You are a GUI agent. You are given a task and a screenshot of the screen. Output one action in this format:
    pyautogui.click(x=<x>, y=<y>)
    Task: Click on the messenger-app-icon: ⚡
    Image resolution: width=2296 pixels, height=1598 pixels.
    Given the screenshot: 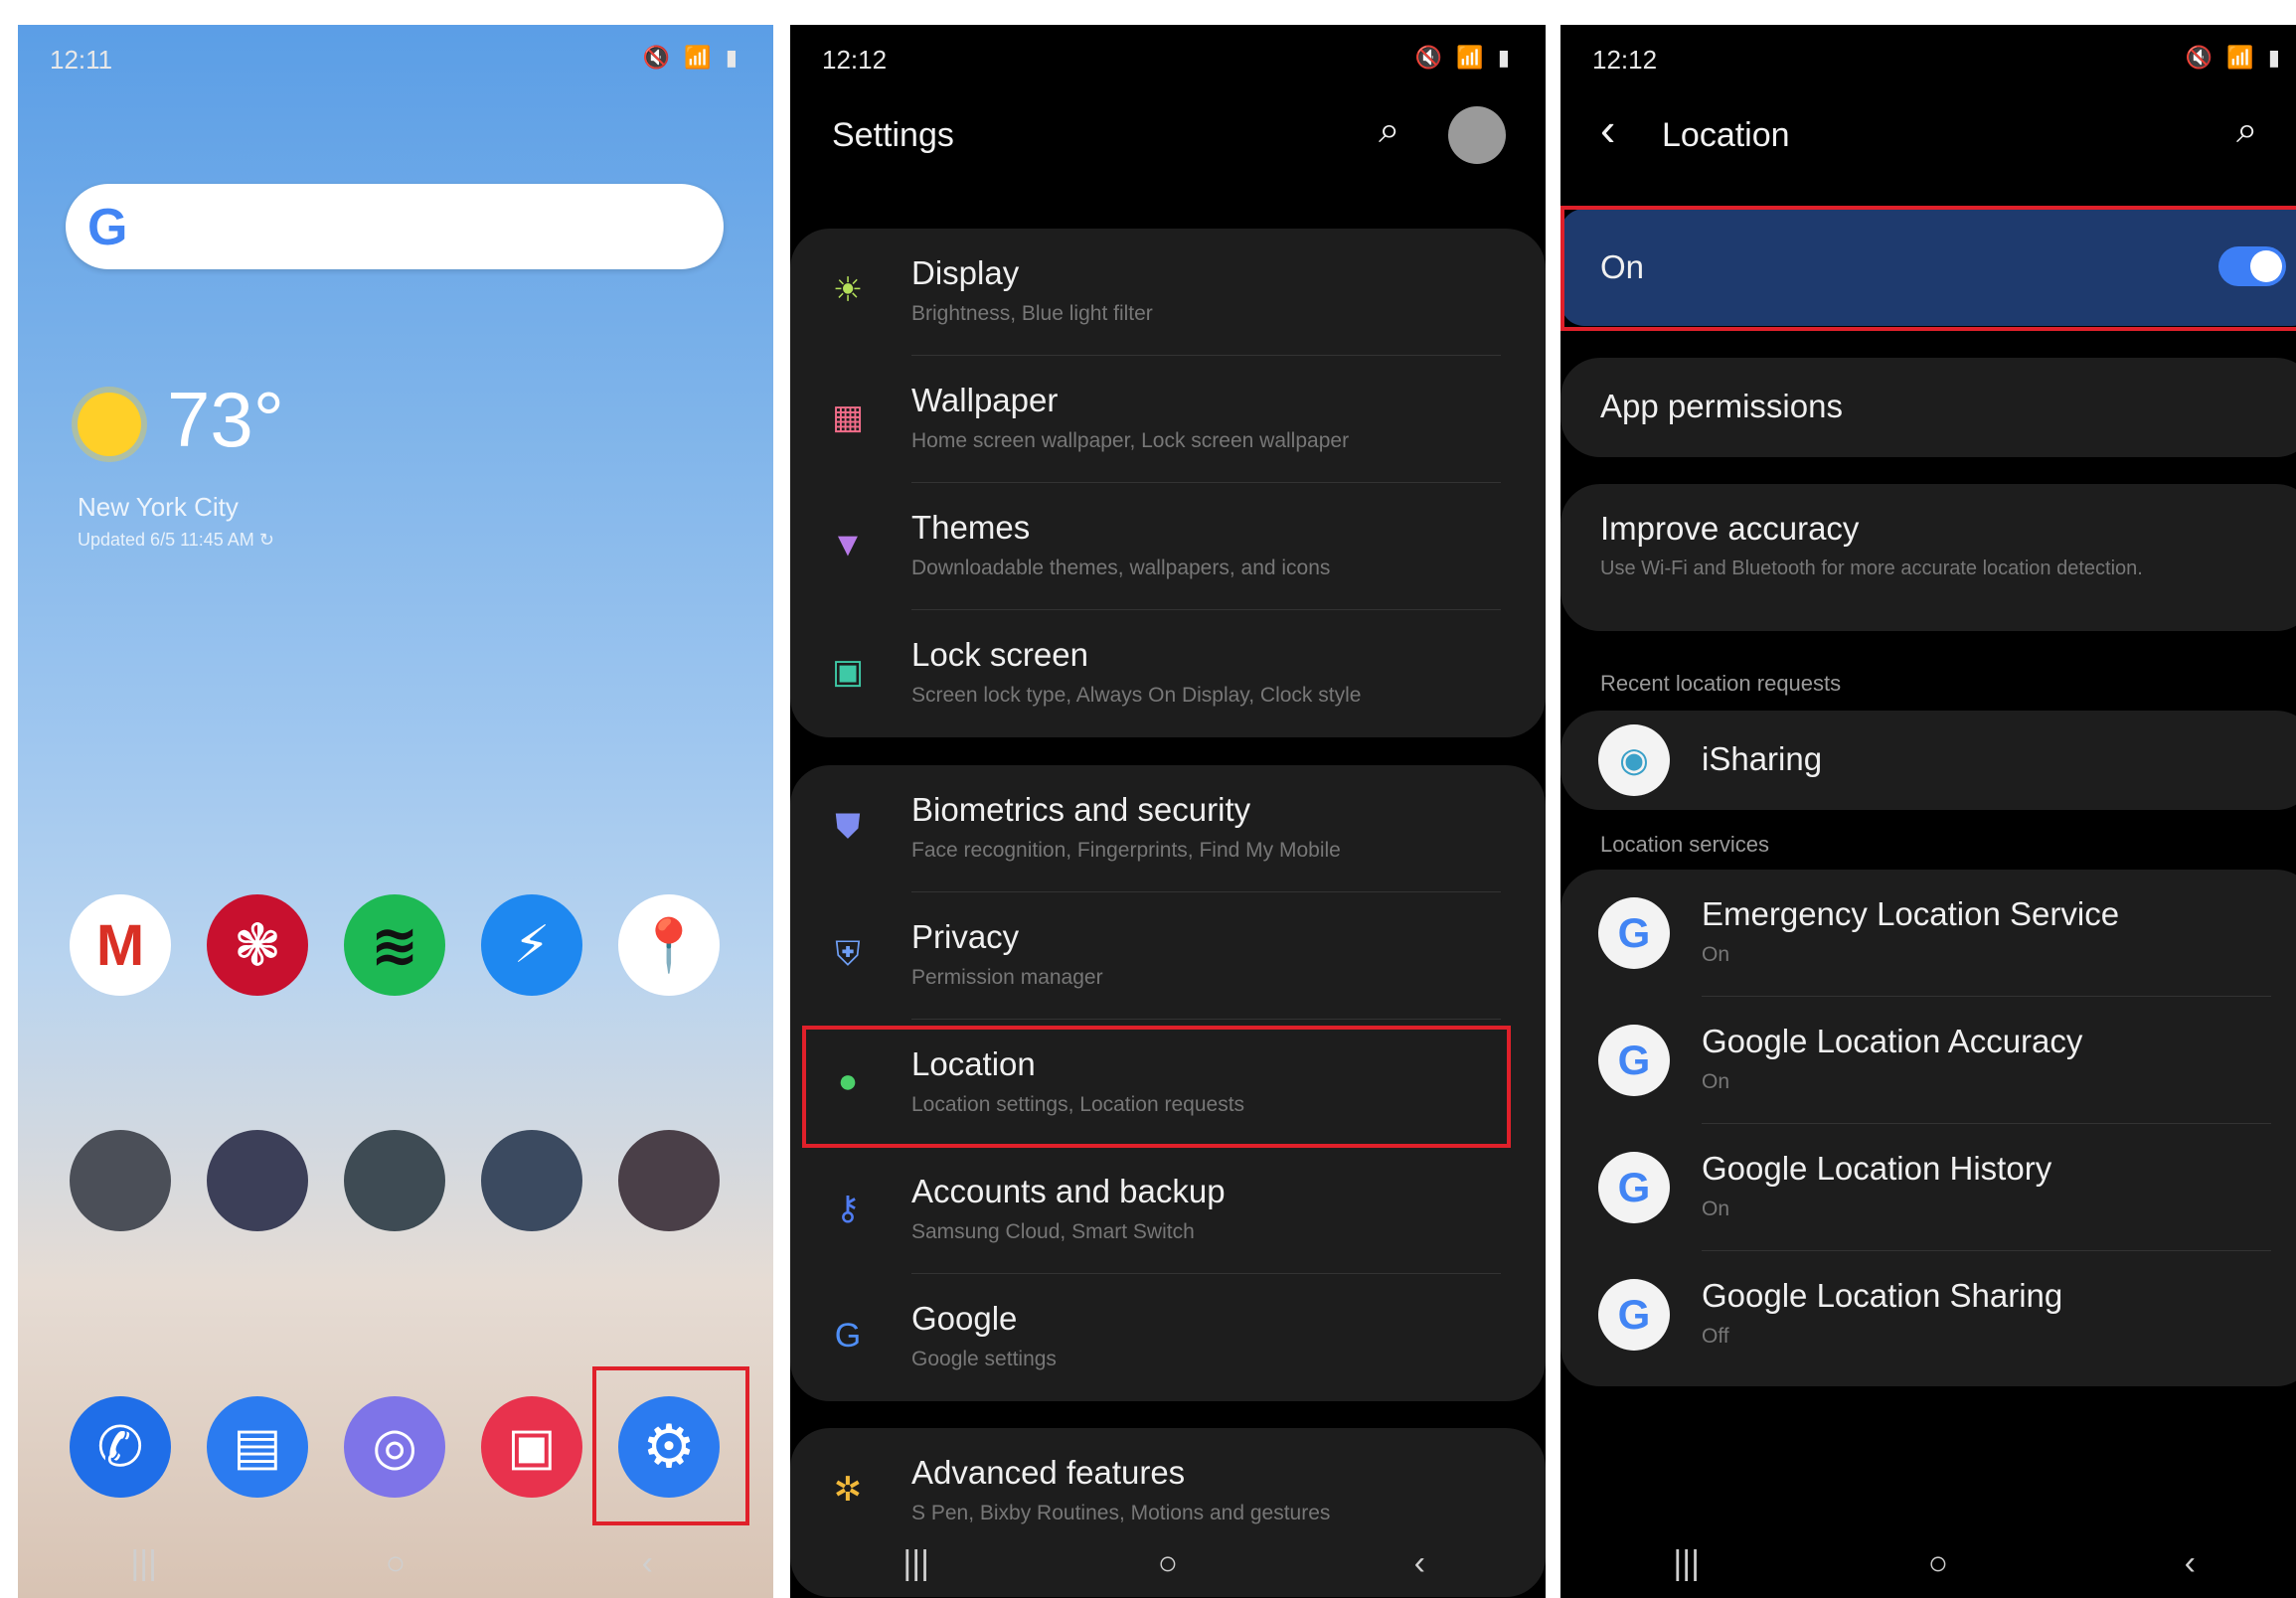 What is the action you would take?
    pyautogui.click(x=531, y=945)
    